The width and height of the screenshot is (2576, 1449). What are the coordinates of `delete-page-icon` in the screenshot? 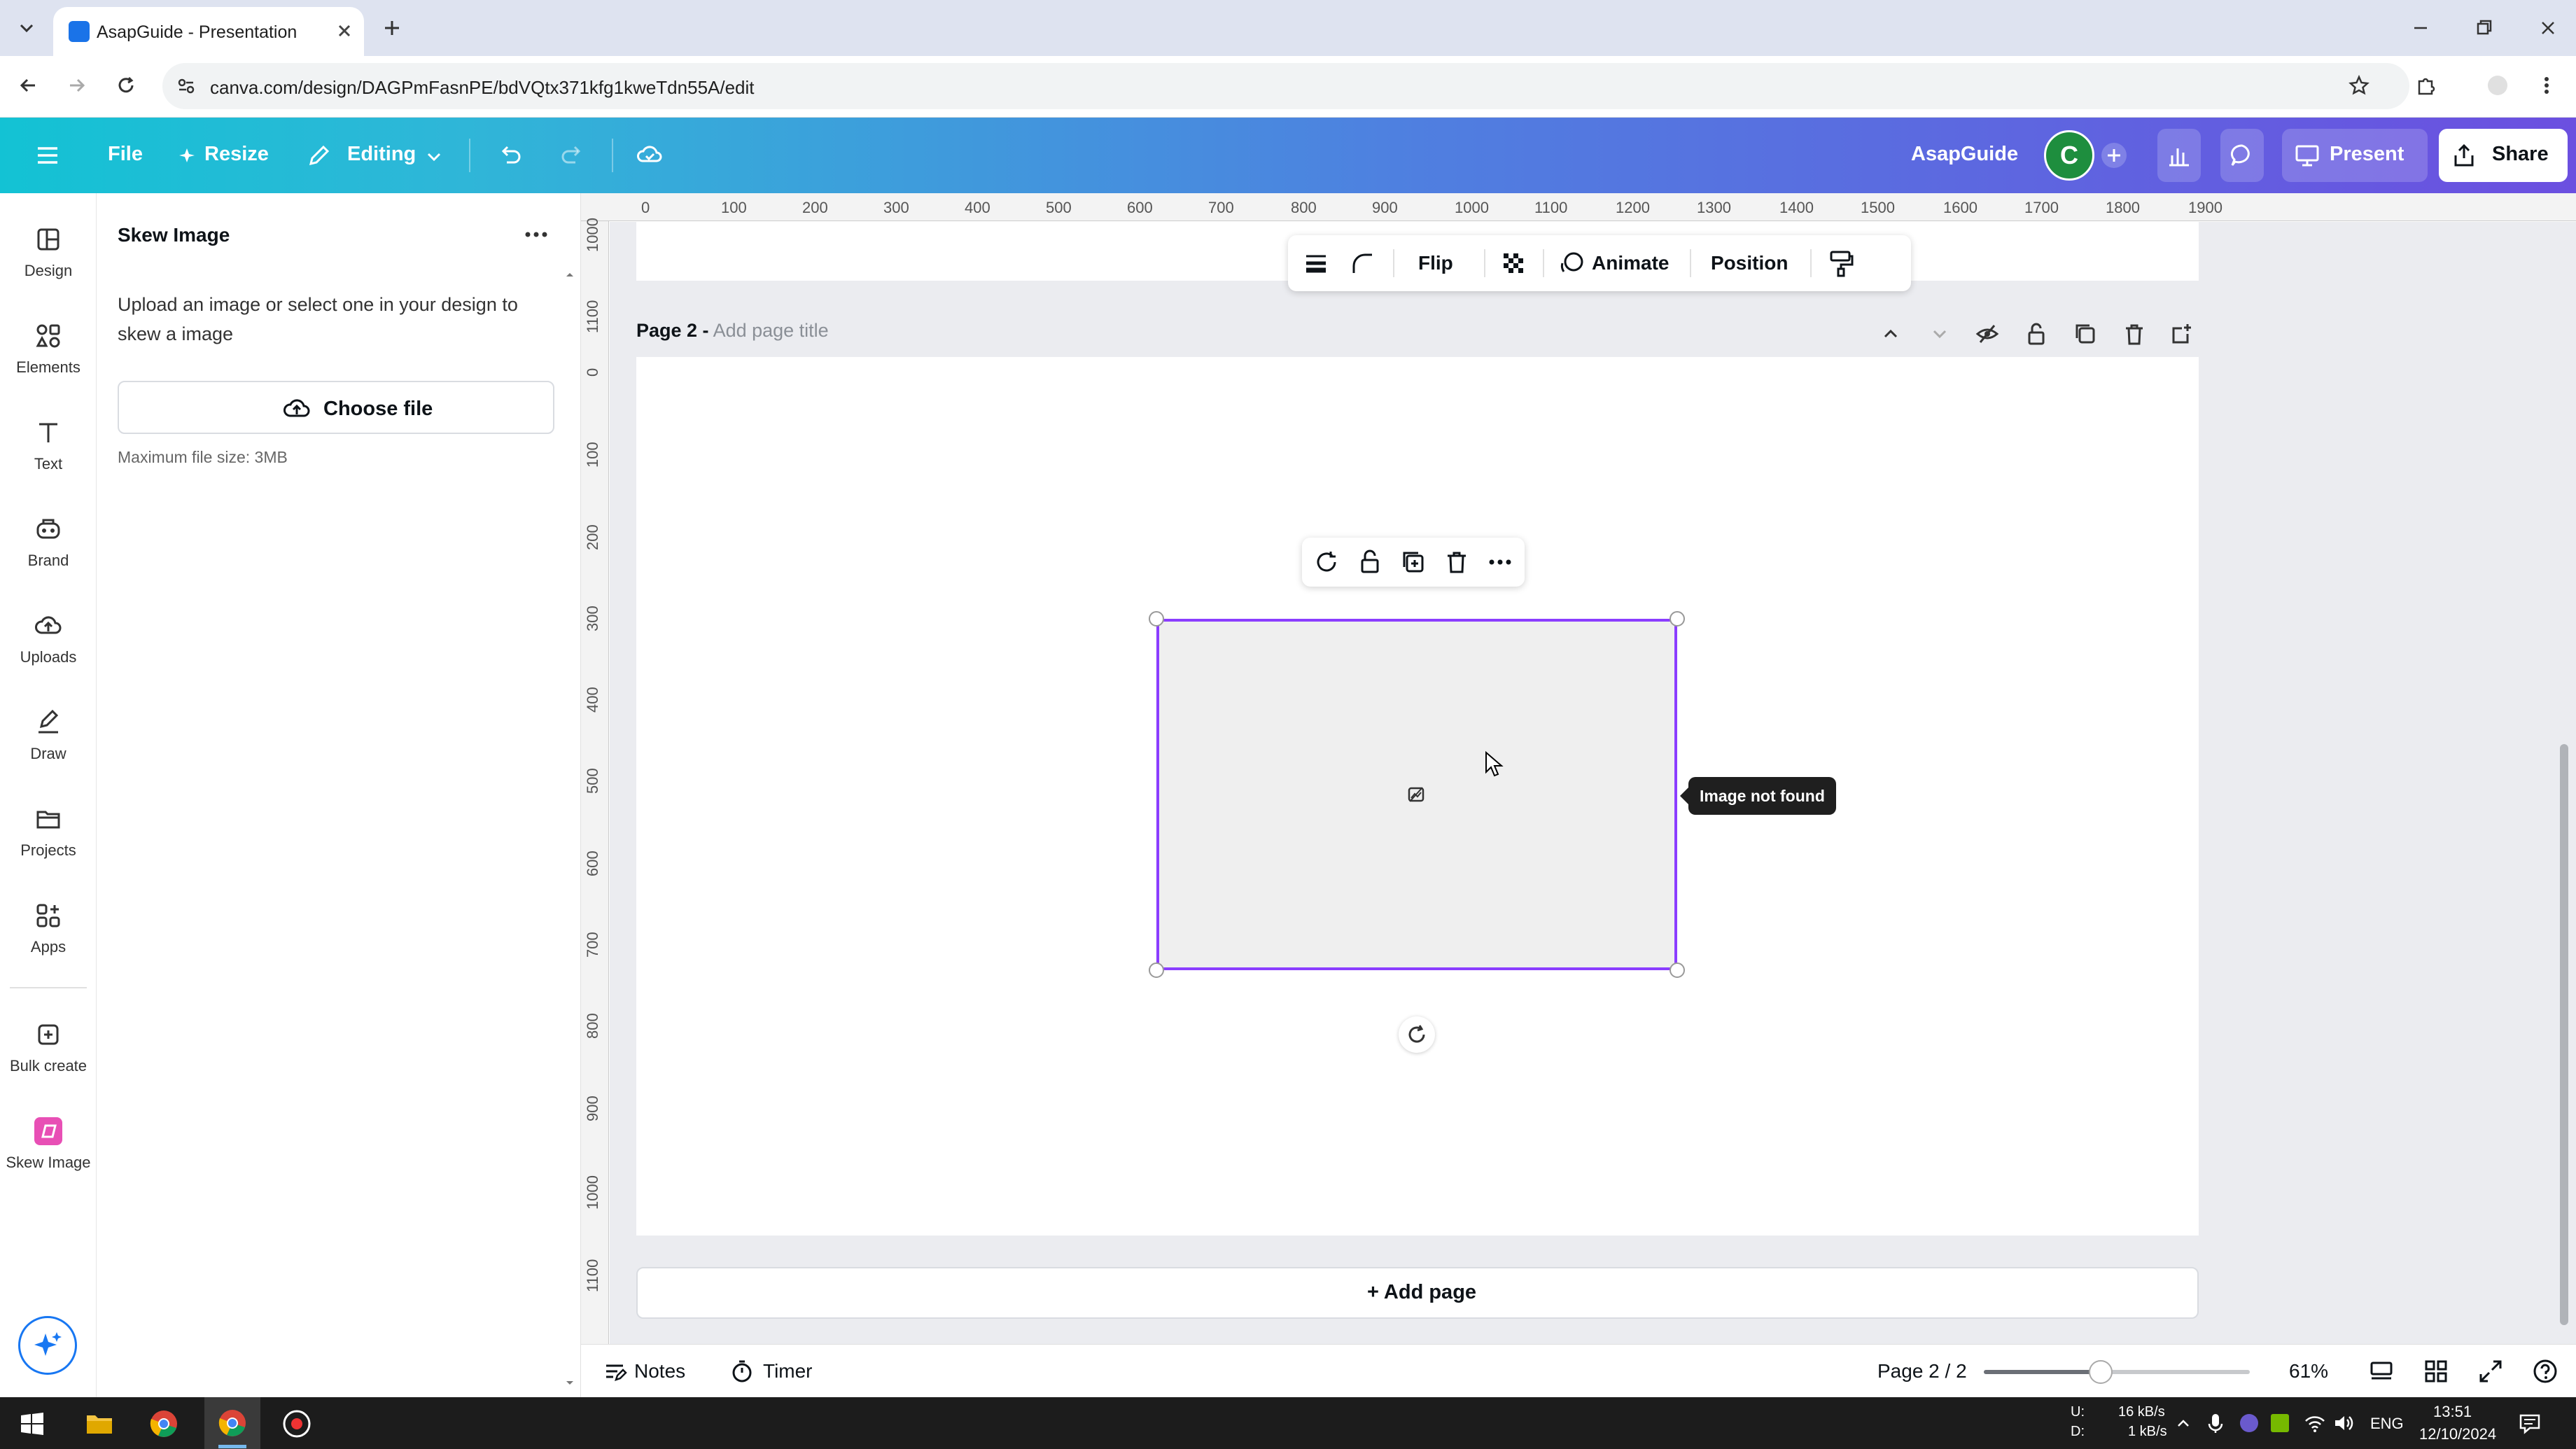 It's located at (2134, 334).